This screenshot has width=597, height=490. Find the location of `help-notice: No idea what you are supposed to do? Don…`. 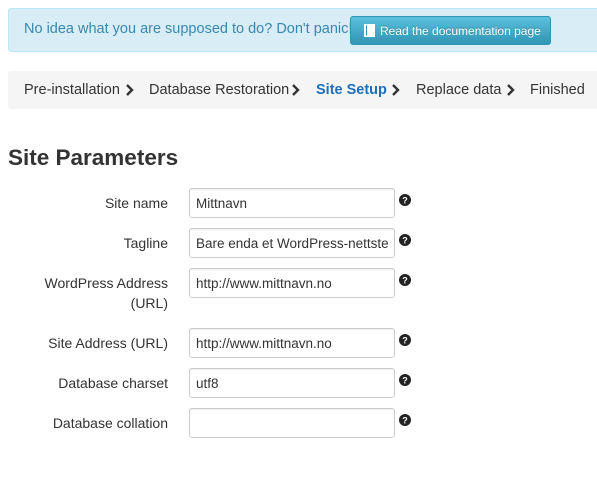

help-notice: No idea what you are supposed to do? Don… is located at coordinates (302, 30).